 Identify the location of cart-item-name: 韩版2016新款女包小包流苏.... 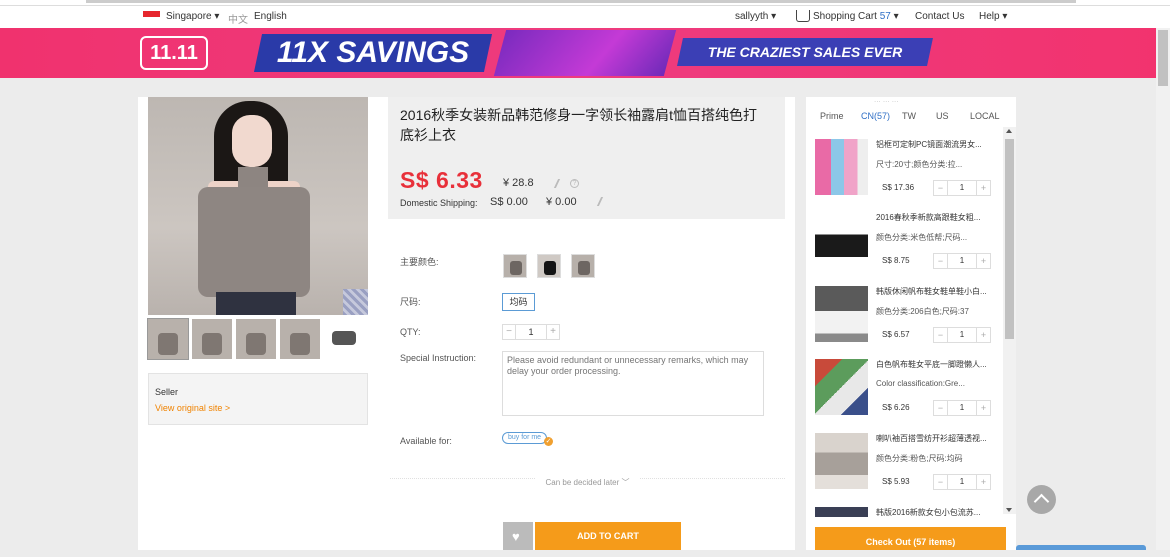
(937, 512).